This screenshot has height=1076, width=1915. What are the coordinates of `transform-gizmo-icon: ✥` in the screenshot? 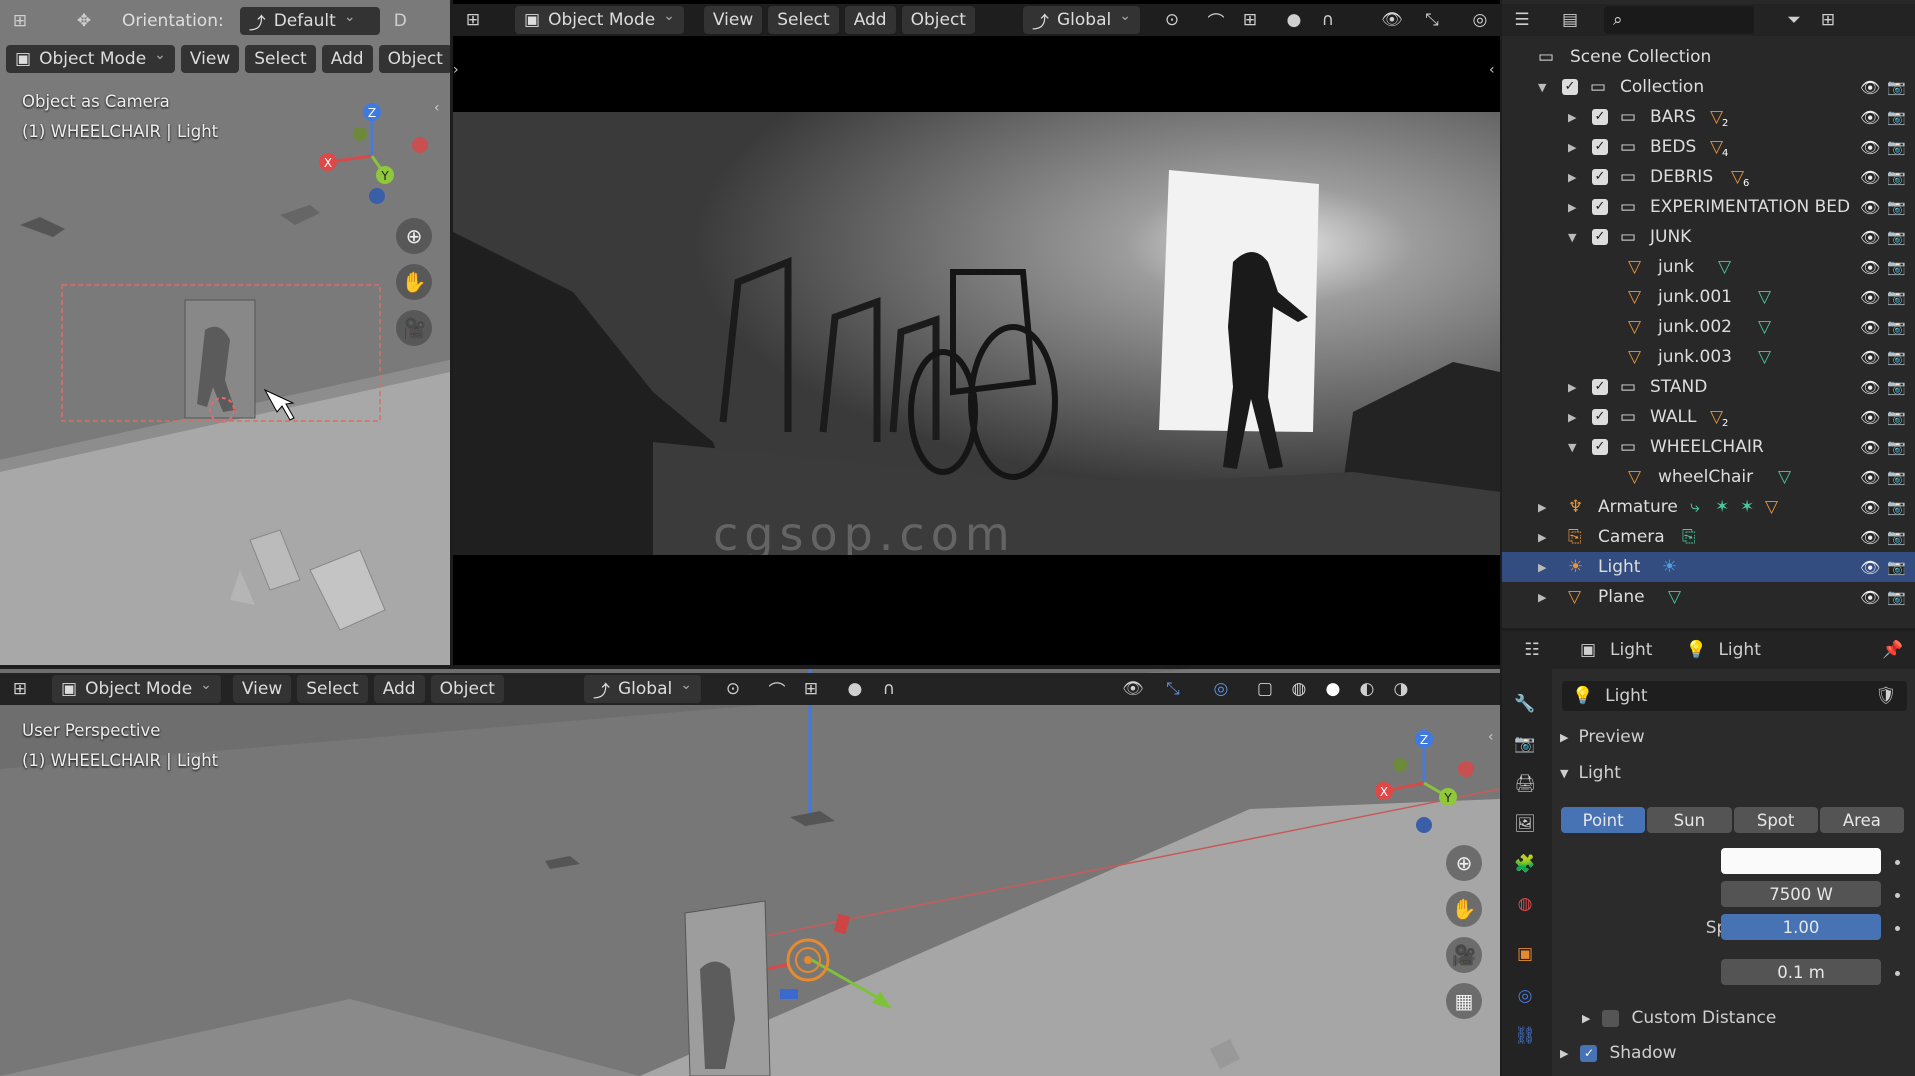 It's located at (84, 21).